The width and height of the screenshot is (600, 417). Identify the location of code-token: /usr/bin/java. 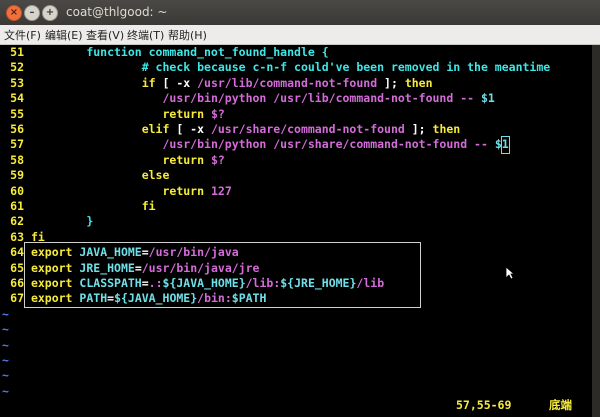
(193, 252).